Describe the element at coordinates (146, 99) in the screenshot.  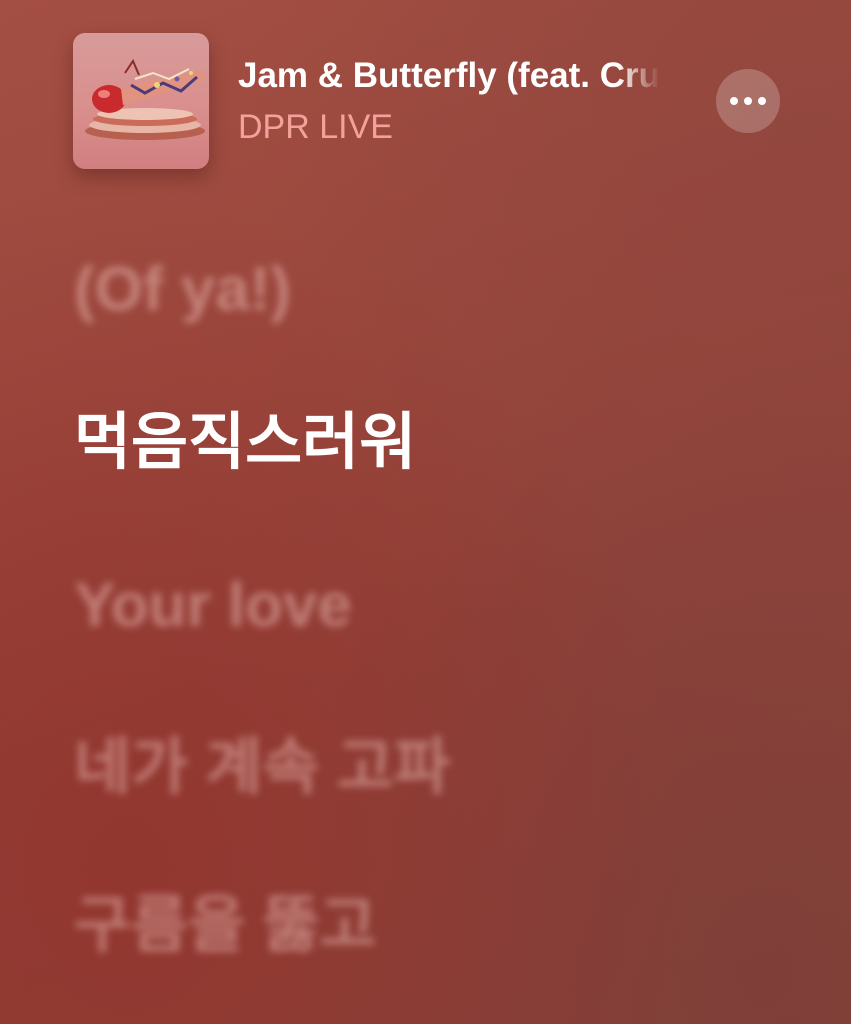
I see `album-artwork-image` at that location.